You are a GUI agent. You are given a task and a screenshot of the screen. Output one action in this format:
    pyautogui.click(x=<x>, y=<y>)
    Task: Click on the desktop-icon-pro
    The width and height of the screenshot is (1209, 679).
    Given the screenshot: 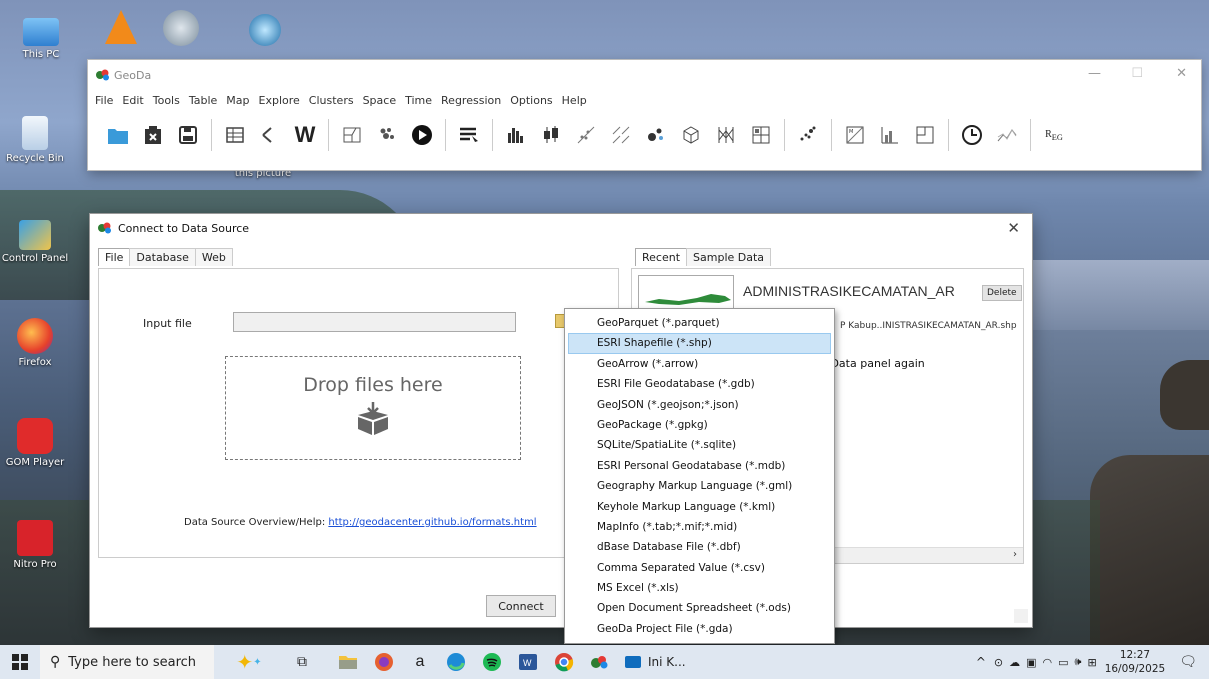 What is the action you would take?
    pyautogui.click(x=181, y=29)
    